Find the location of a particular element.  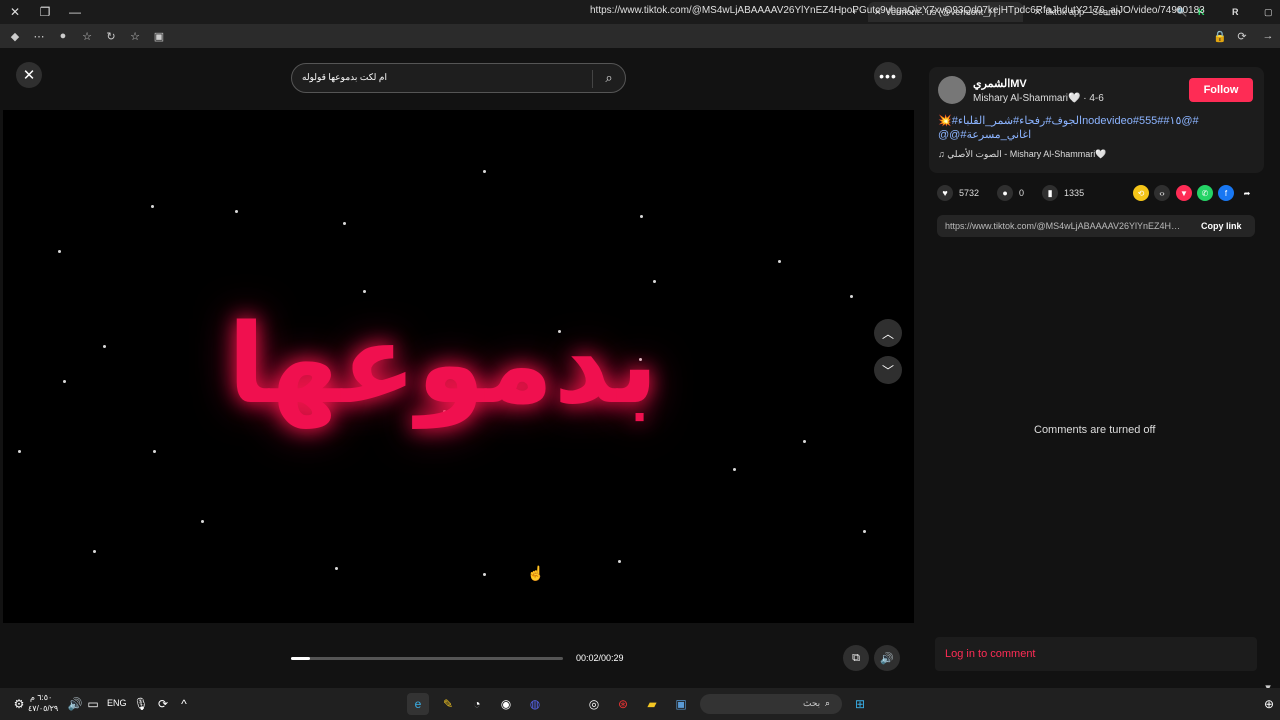

taskbar-search is located at coordinates (771, 704).